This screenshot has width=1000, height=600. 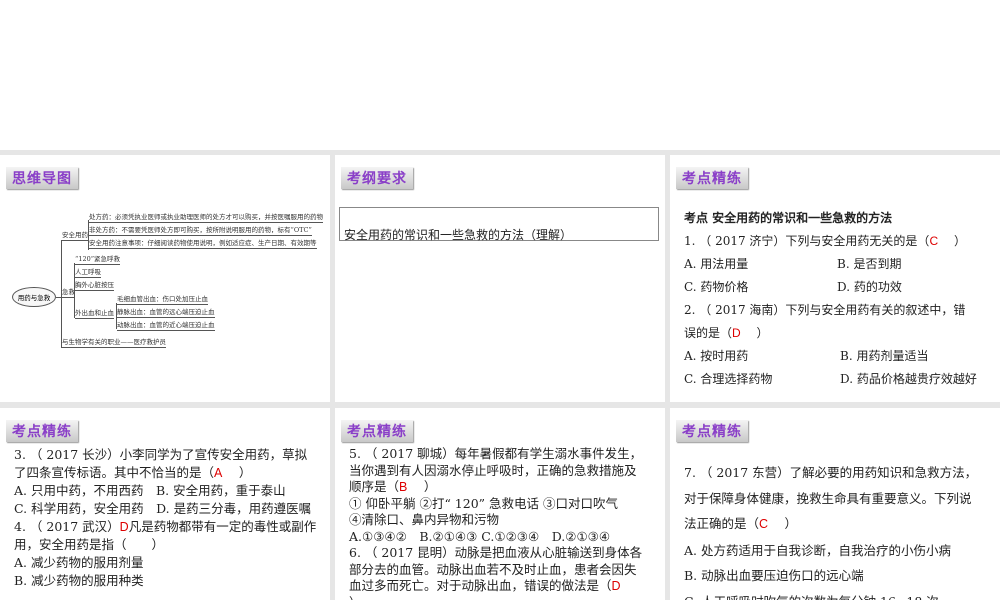 I want to click on option: D. 药的功效, so click(x=869, y=287).